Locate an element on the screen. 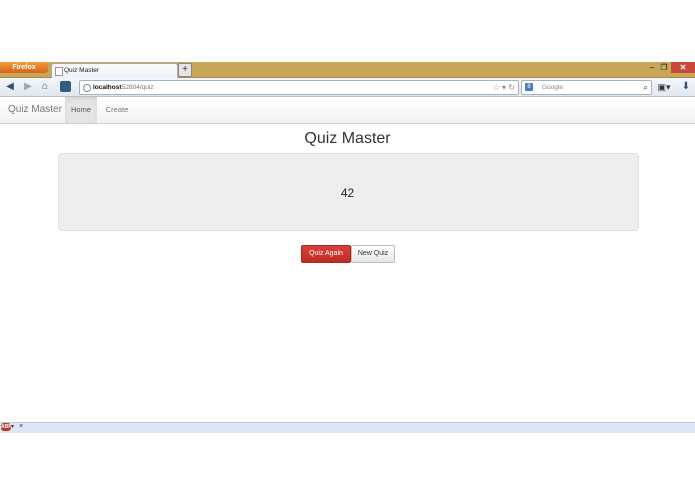 The width and height of the screenshot is (695, 494). new-quiz-button: New Quiz is located at coordinates (373, 254).